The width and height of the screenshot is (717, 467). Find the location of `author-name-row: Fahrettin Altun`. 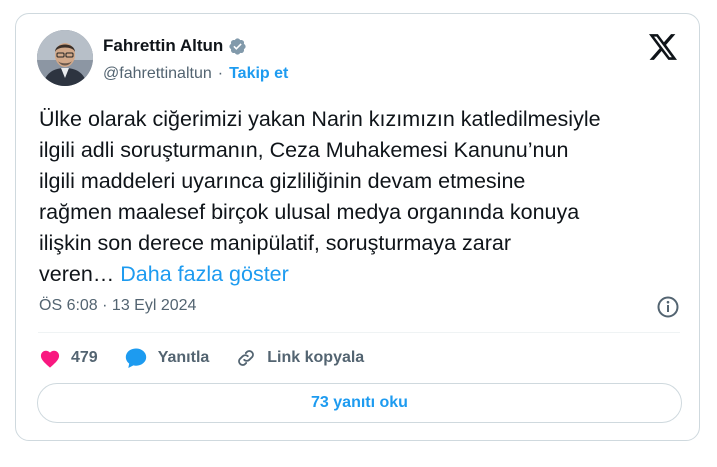

author-name-row: Fahrettin Altun is located at coordinates (175, 46).